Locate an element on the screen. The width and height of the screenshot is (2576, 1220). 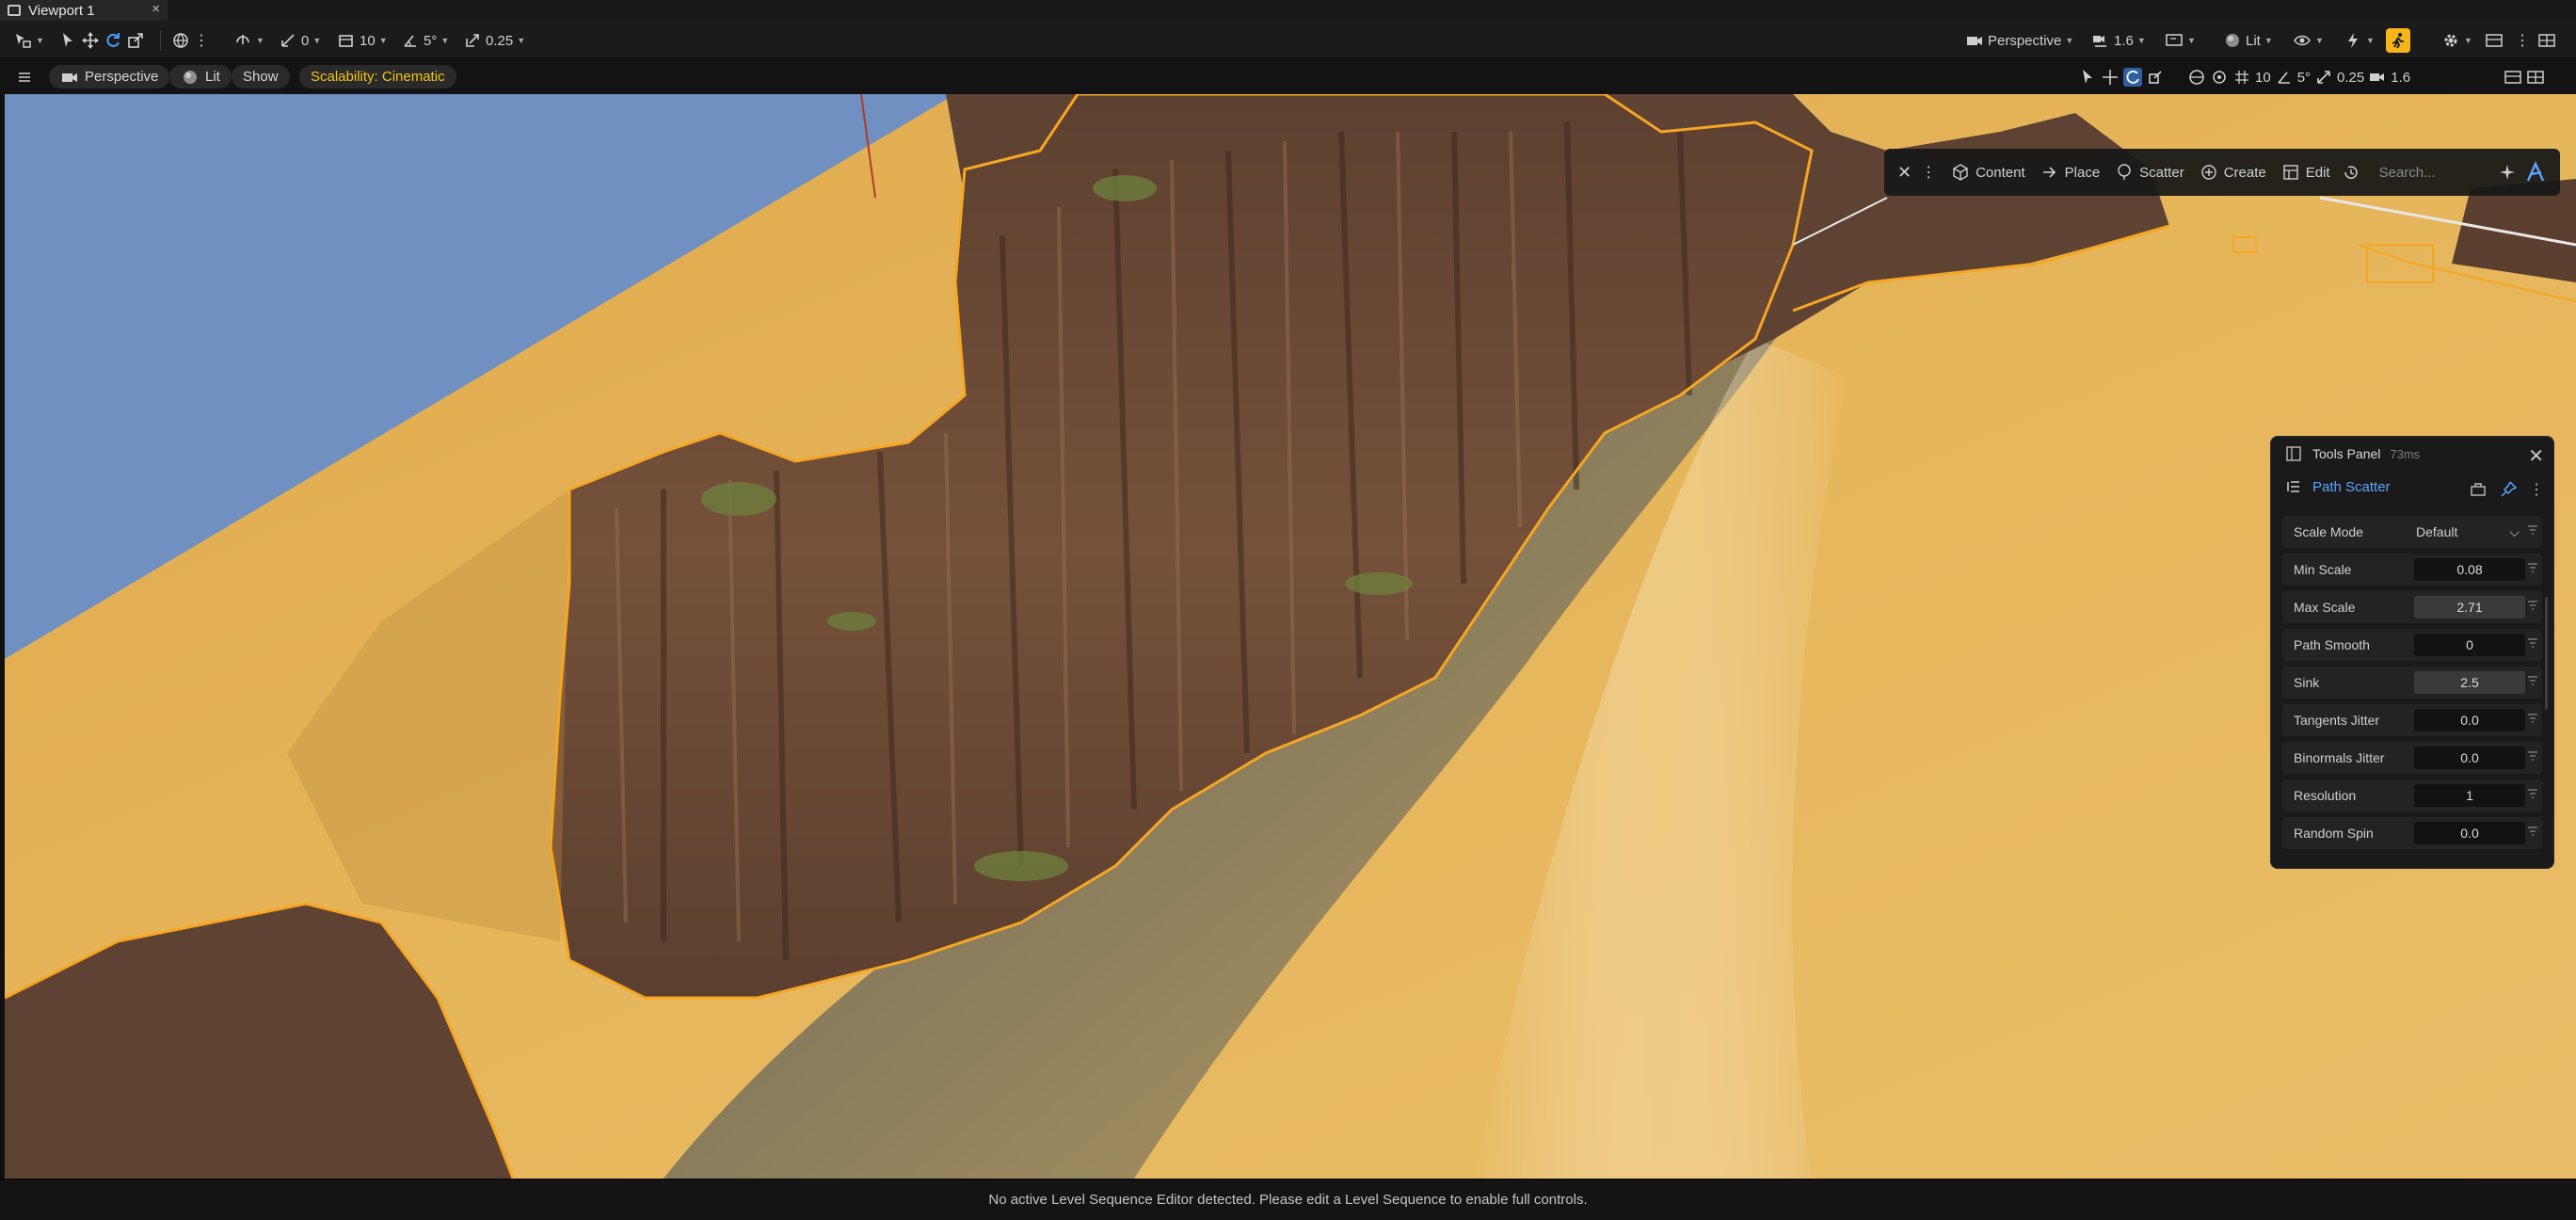
path-smooth-input: 0 is located at coordinates (2469, 645).